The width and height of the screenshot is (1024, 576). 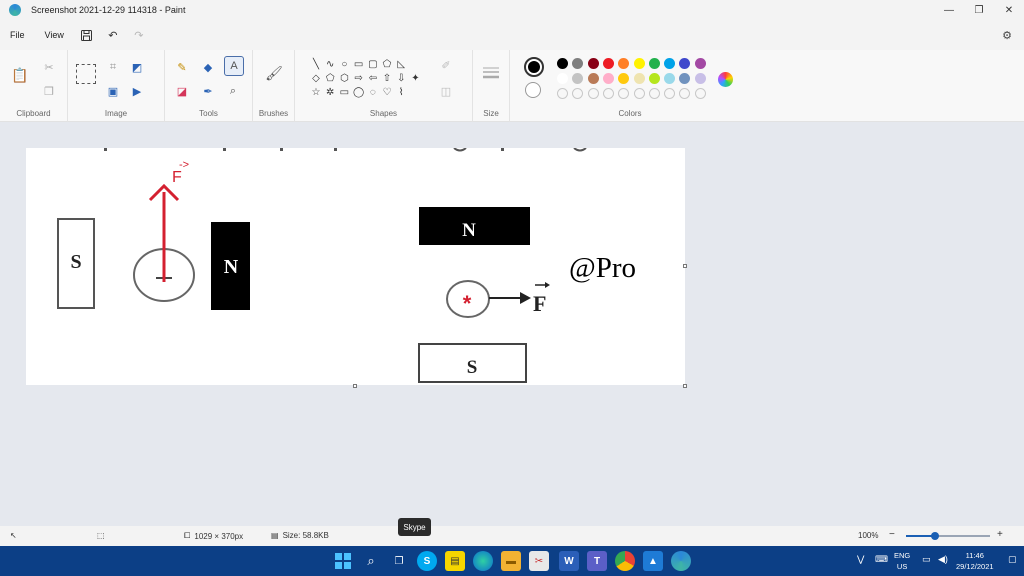 I want to click on sticky-notes-icon: ▤, so click(x=455, y=561).